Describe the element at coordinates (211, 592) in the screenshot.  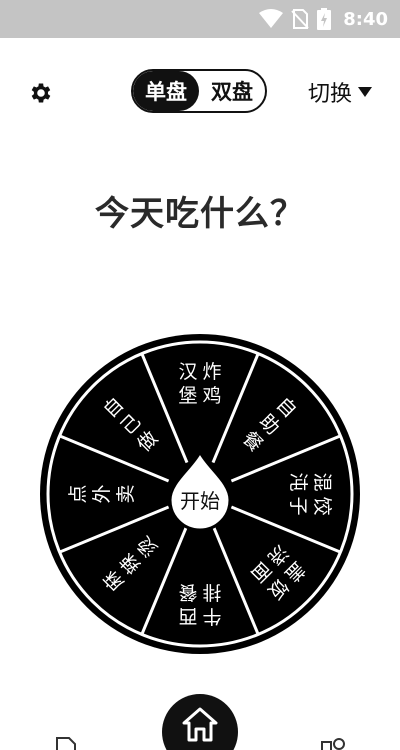
I see `wheel-label-char: 排` at that location.